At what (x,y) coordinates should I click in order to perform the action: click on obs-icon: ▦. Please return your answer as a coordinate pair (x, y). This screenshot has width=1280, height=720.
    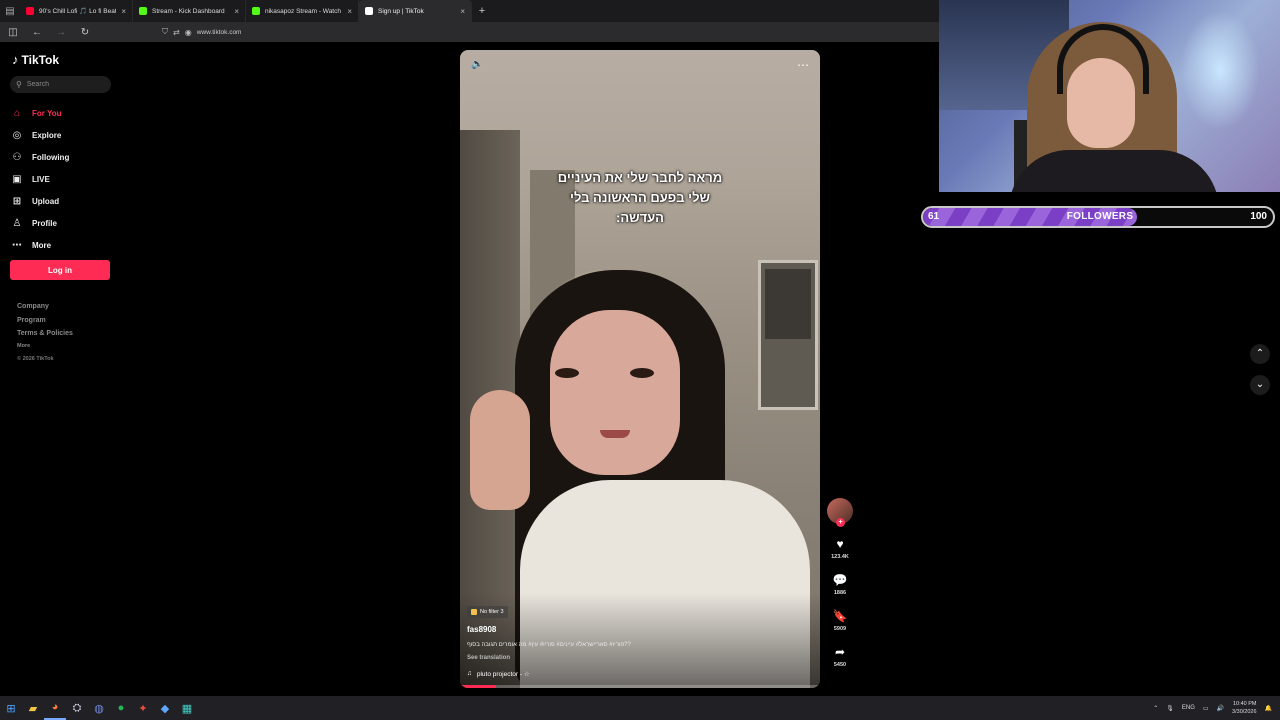
    Looking at the image, I should click on (187, 708).